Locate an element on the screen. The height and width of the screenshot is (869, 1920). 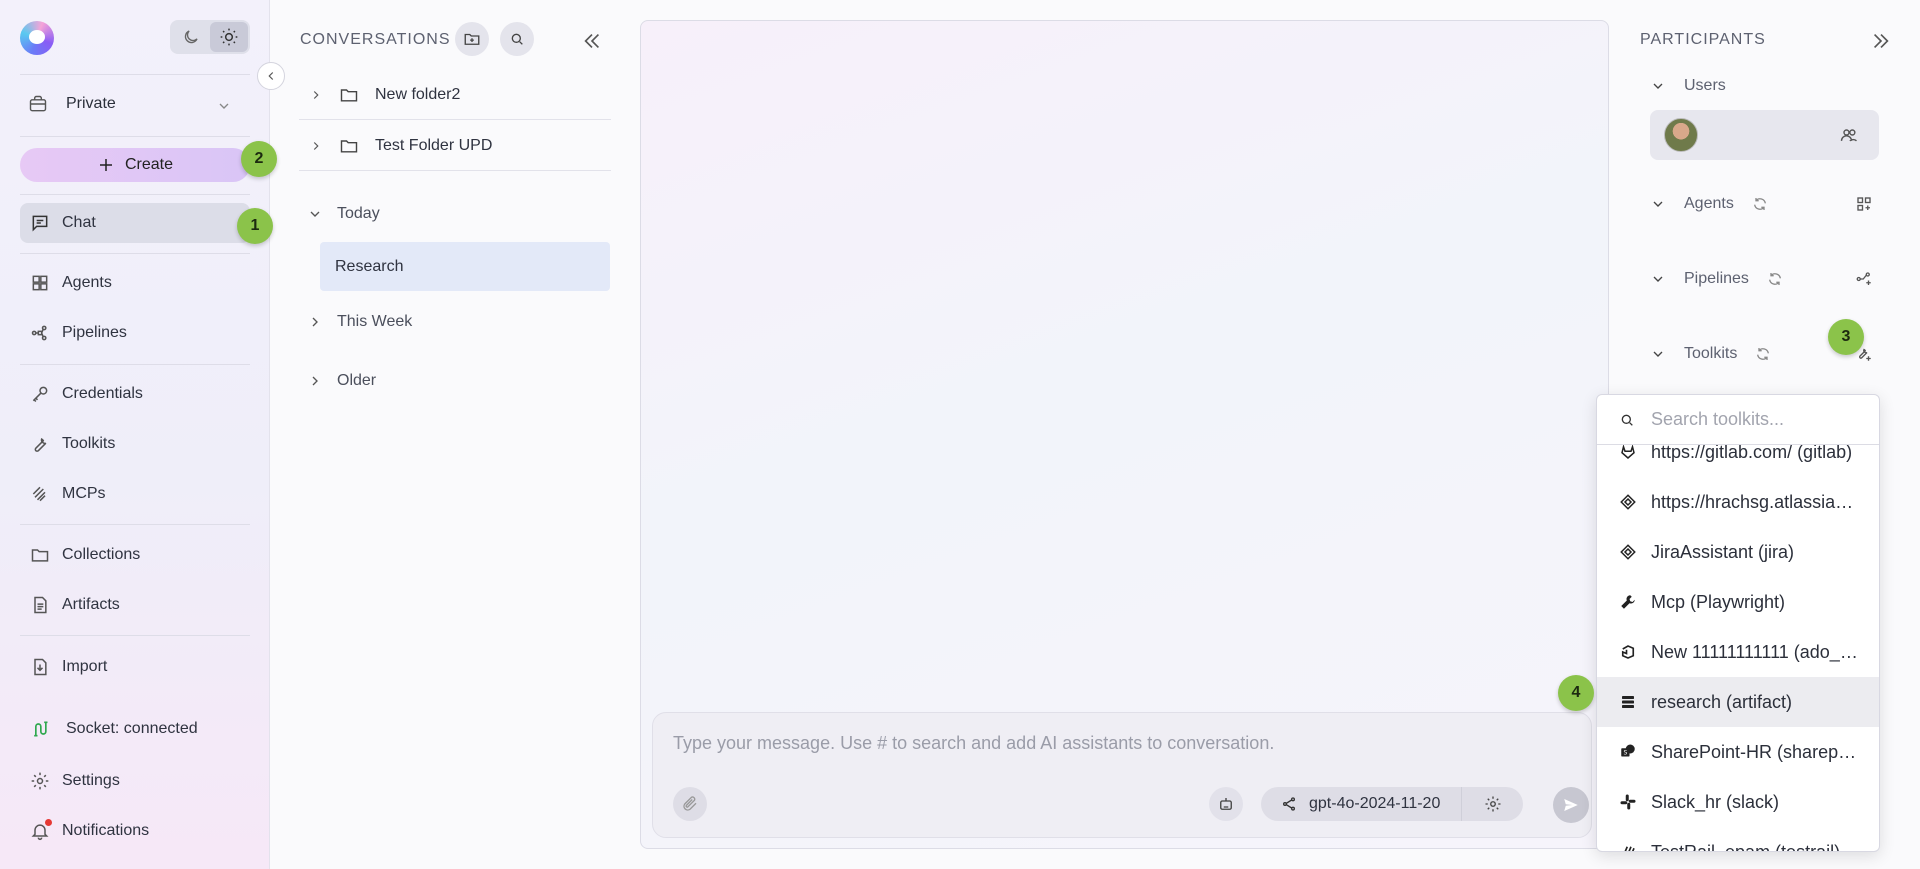
toolkit-item: S SharePoint-HR (sharepoint) is located at coordinates (1738, 752).